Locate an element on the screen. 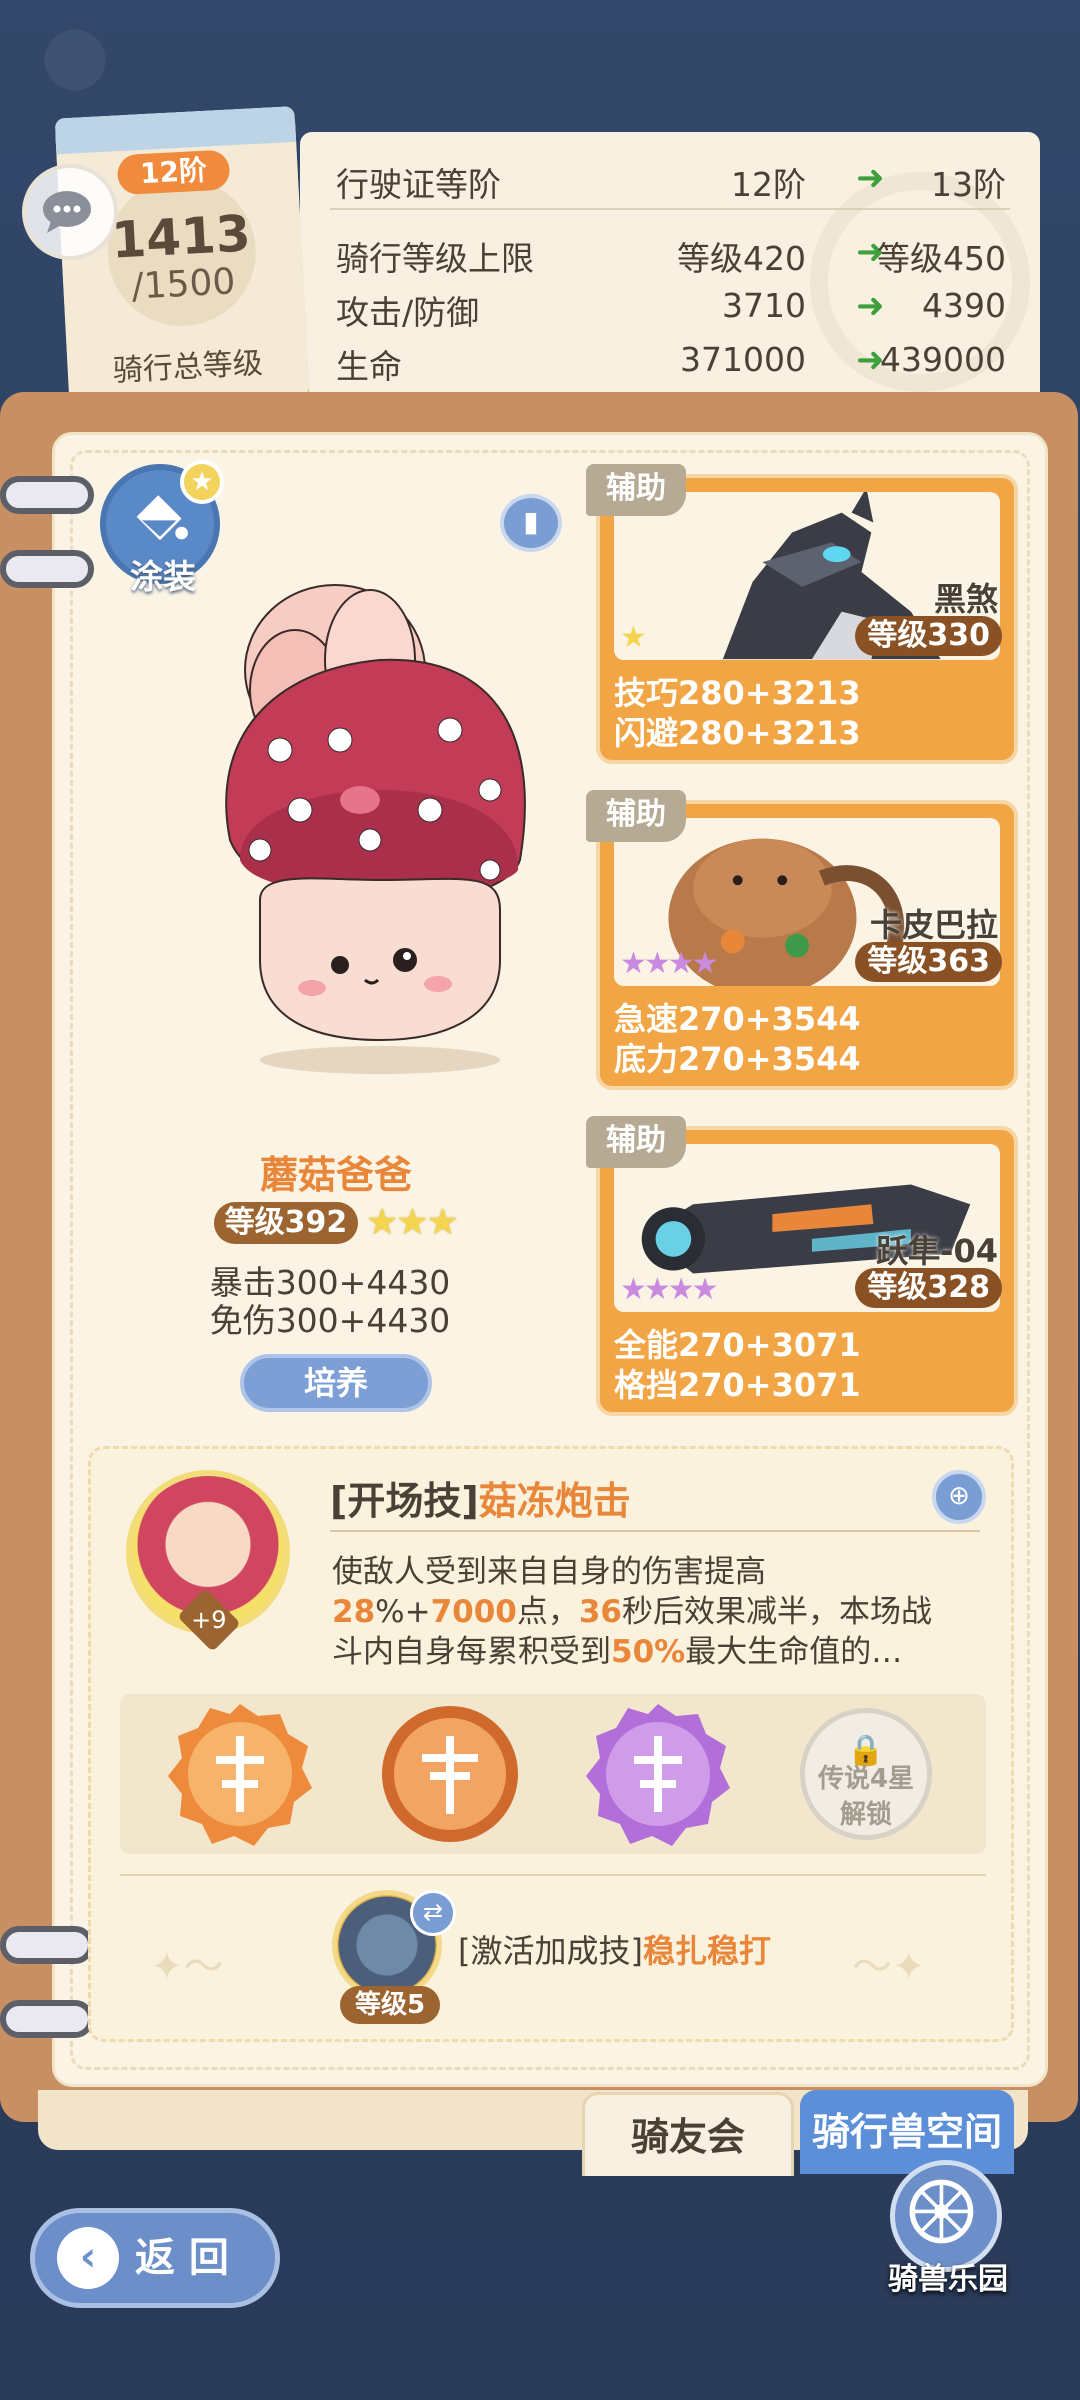  lock-icon: 🔒 is located at coordinates (866, 1750).